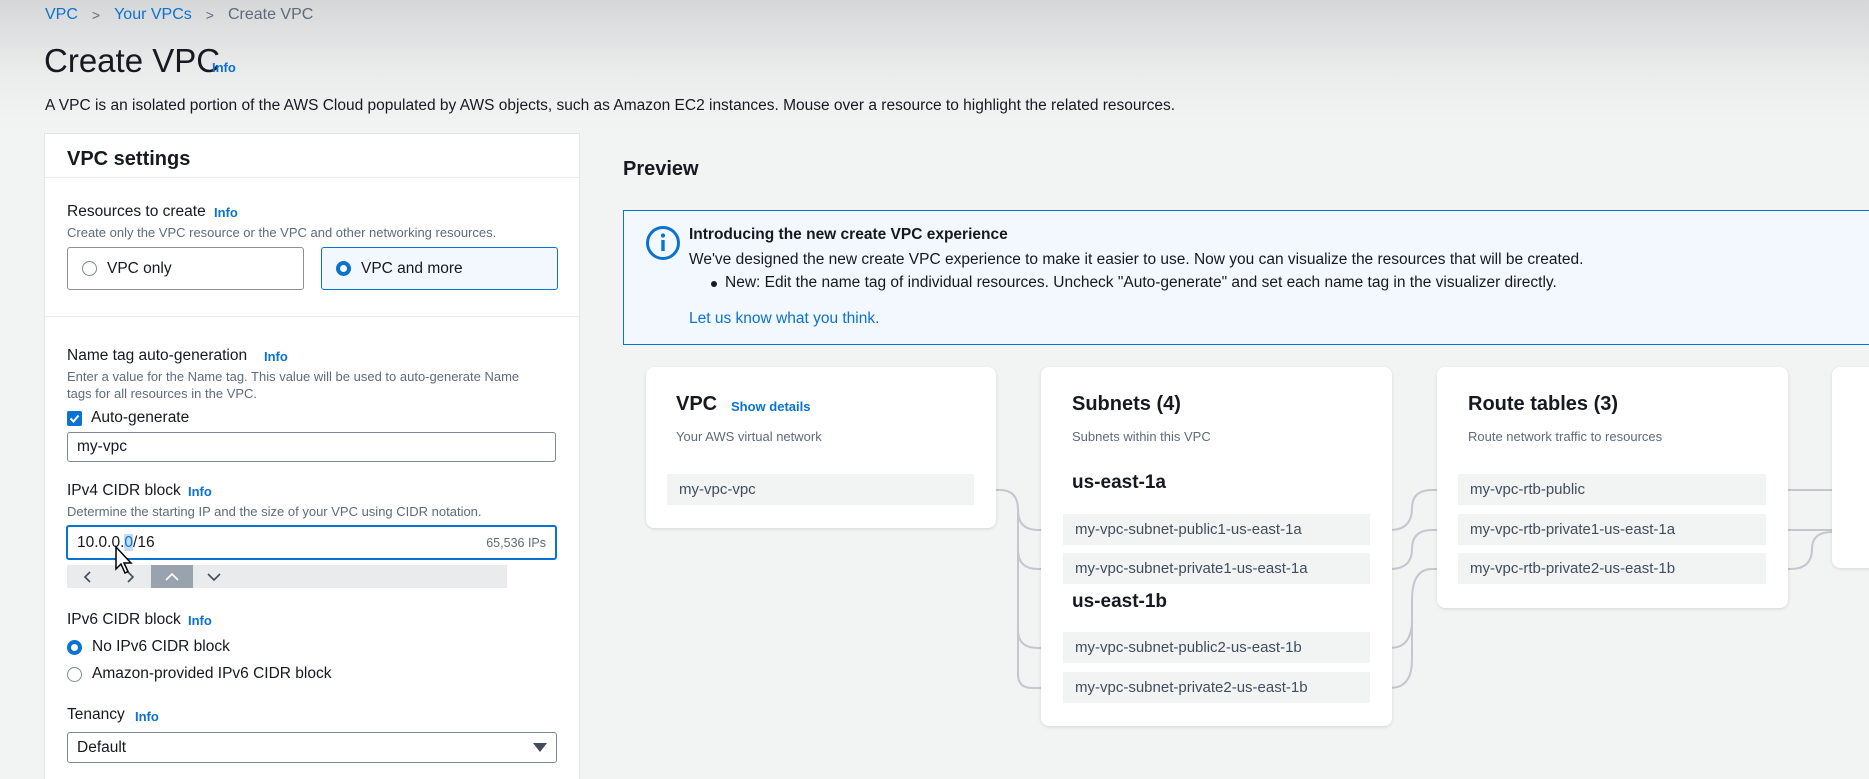  What do you see at coordinates (820, 489) in the screenshot?
I see `vpc-resource: my-vpc-vpc` at bounding box center [820, 489].